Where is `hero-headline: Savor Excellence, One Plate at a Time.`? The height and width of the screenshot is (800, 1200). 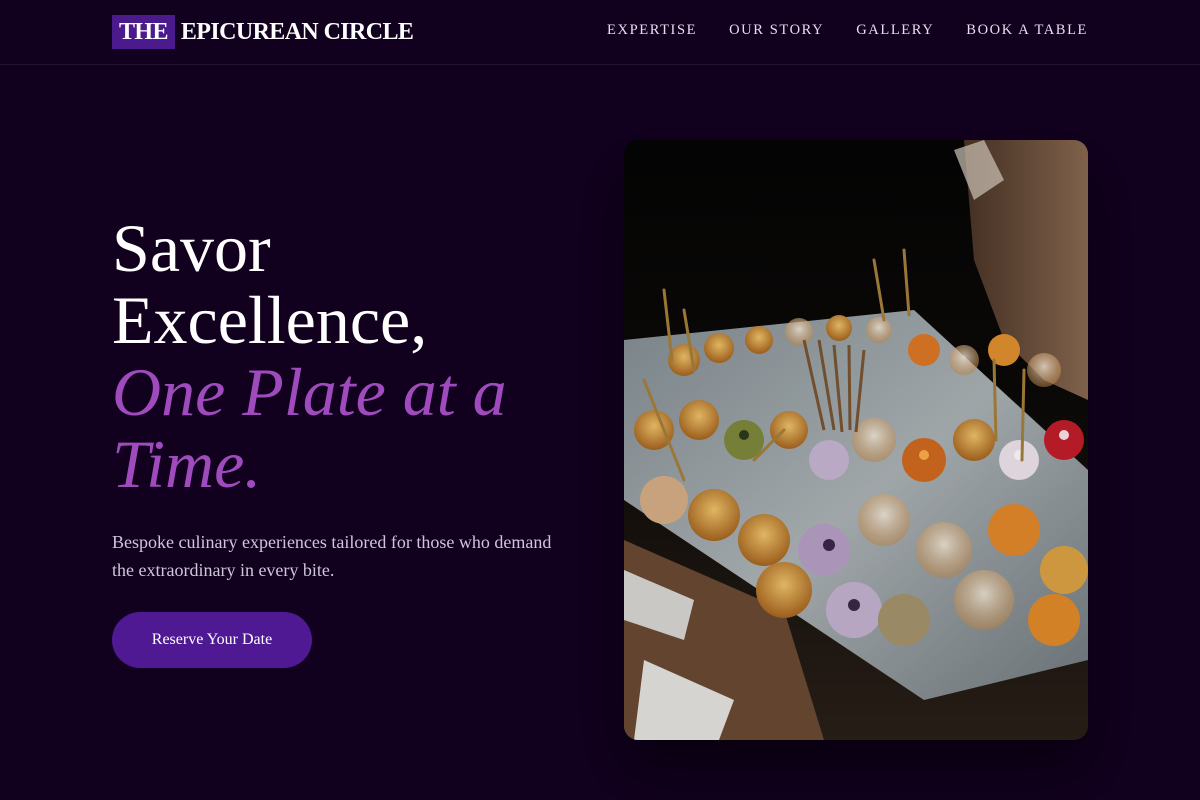
hero-headline: Savor Excellence, One Plate at a Time. is located at coordinates (347, 356).